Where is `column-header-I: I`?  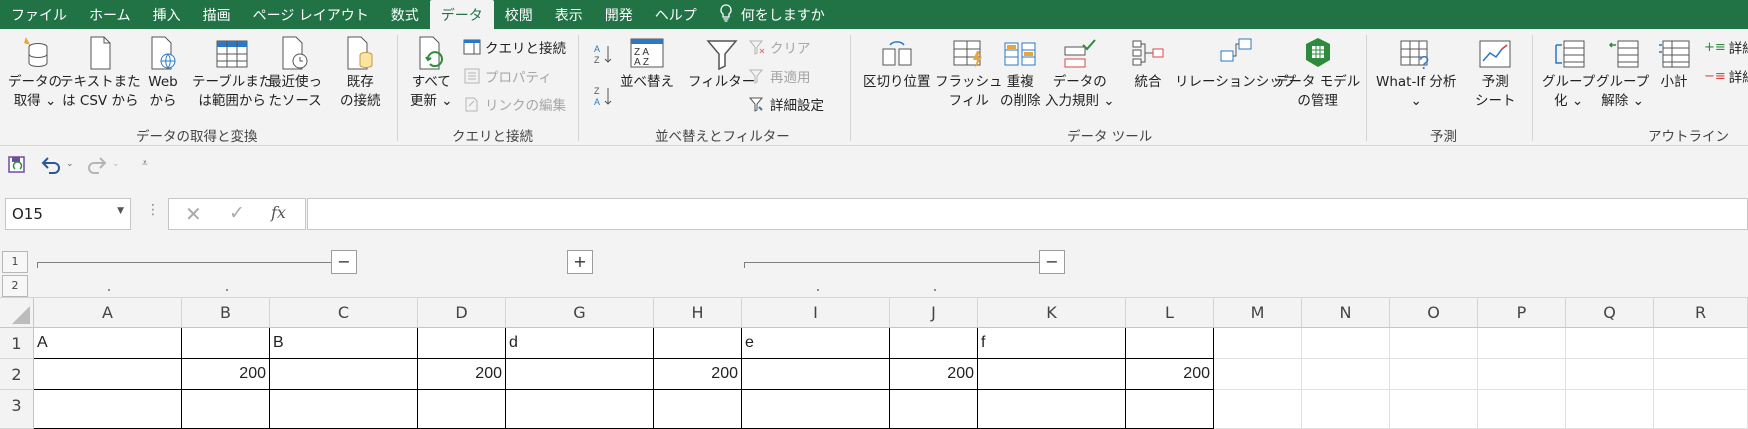
column-header-I: I is located at coordinates (816, 313).